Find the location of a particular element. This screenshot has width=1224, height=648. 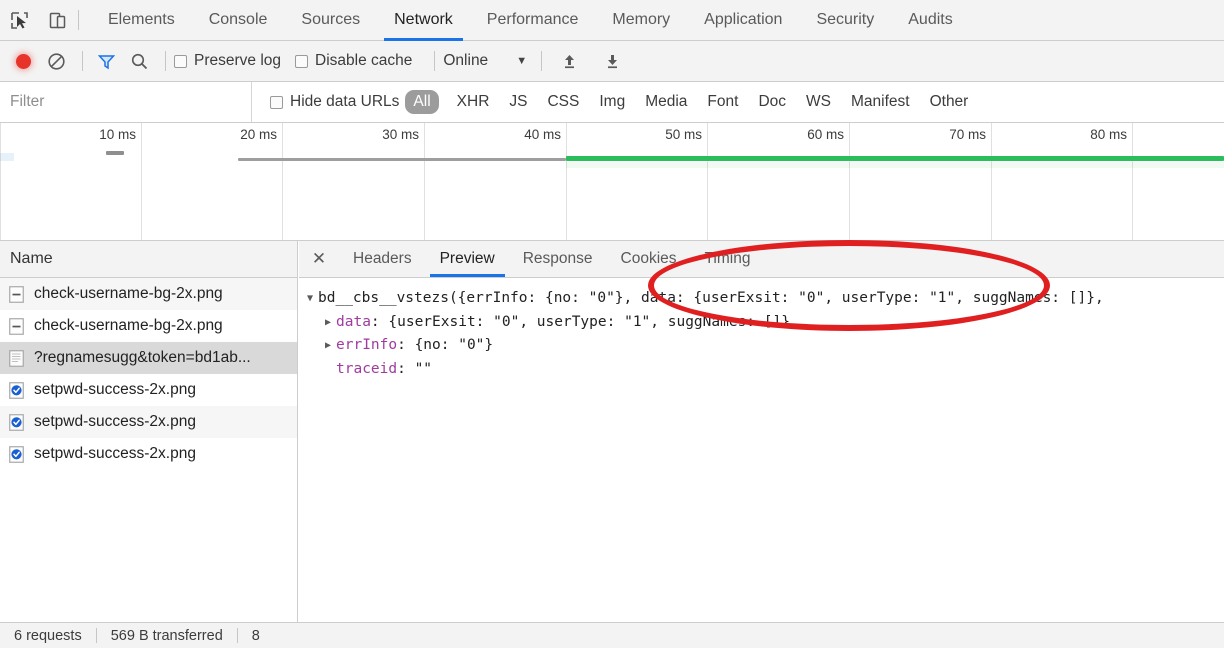

json-key: data is located at coordinates (353, 321).